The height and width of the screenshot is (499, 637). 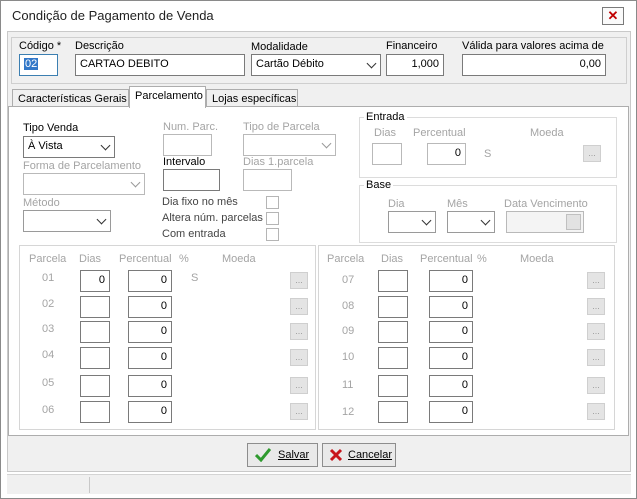 What do you see at coordinates (546, 204) in the screenshot?
I see `base-data-venc-label: Data Vencimento` at bounding box center [546, 204].